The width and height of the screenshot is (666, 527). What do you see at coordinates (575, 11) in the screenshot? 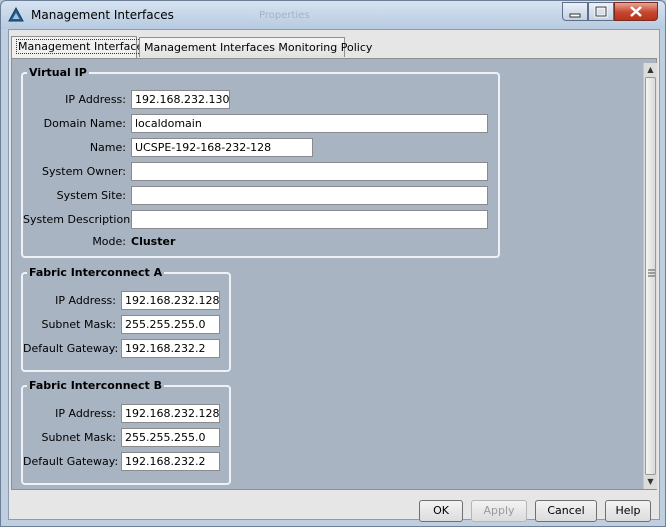
I see `minimize-button` at bounding box center [575, 11].